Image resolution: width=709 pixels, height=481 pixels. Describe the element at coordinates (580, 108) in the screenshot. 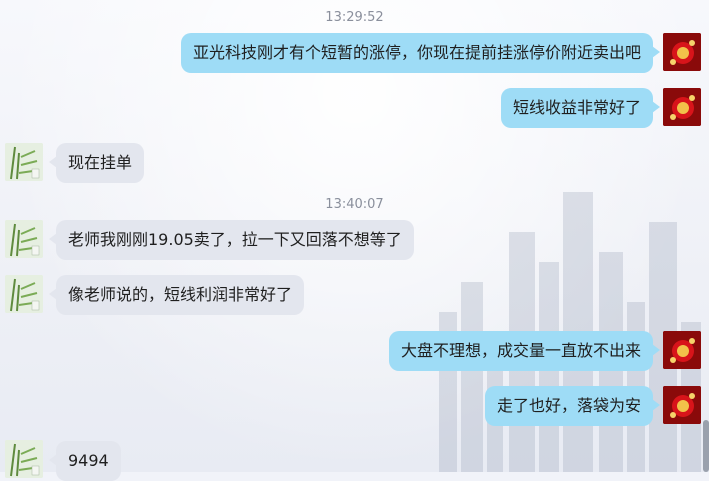

I see `message-bubble: 短线收益非常好了` at that location.